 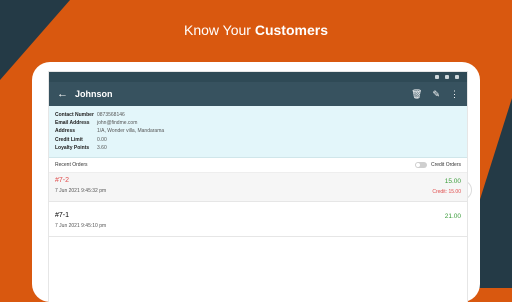 What do you see at coordinates (446, 192) in the screenshot?
I see `order-credit: Credit: 15.00` at bounding box center [446, 192].